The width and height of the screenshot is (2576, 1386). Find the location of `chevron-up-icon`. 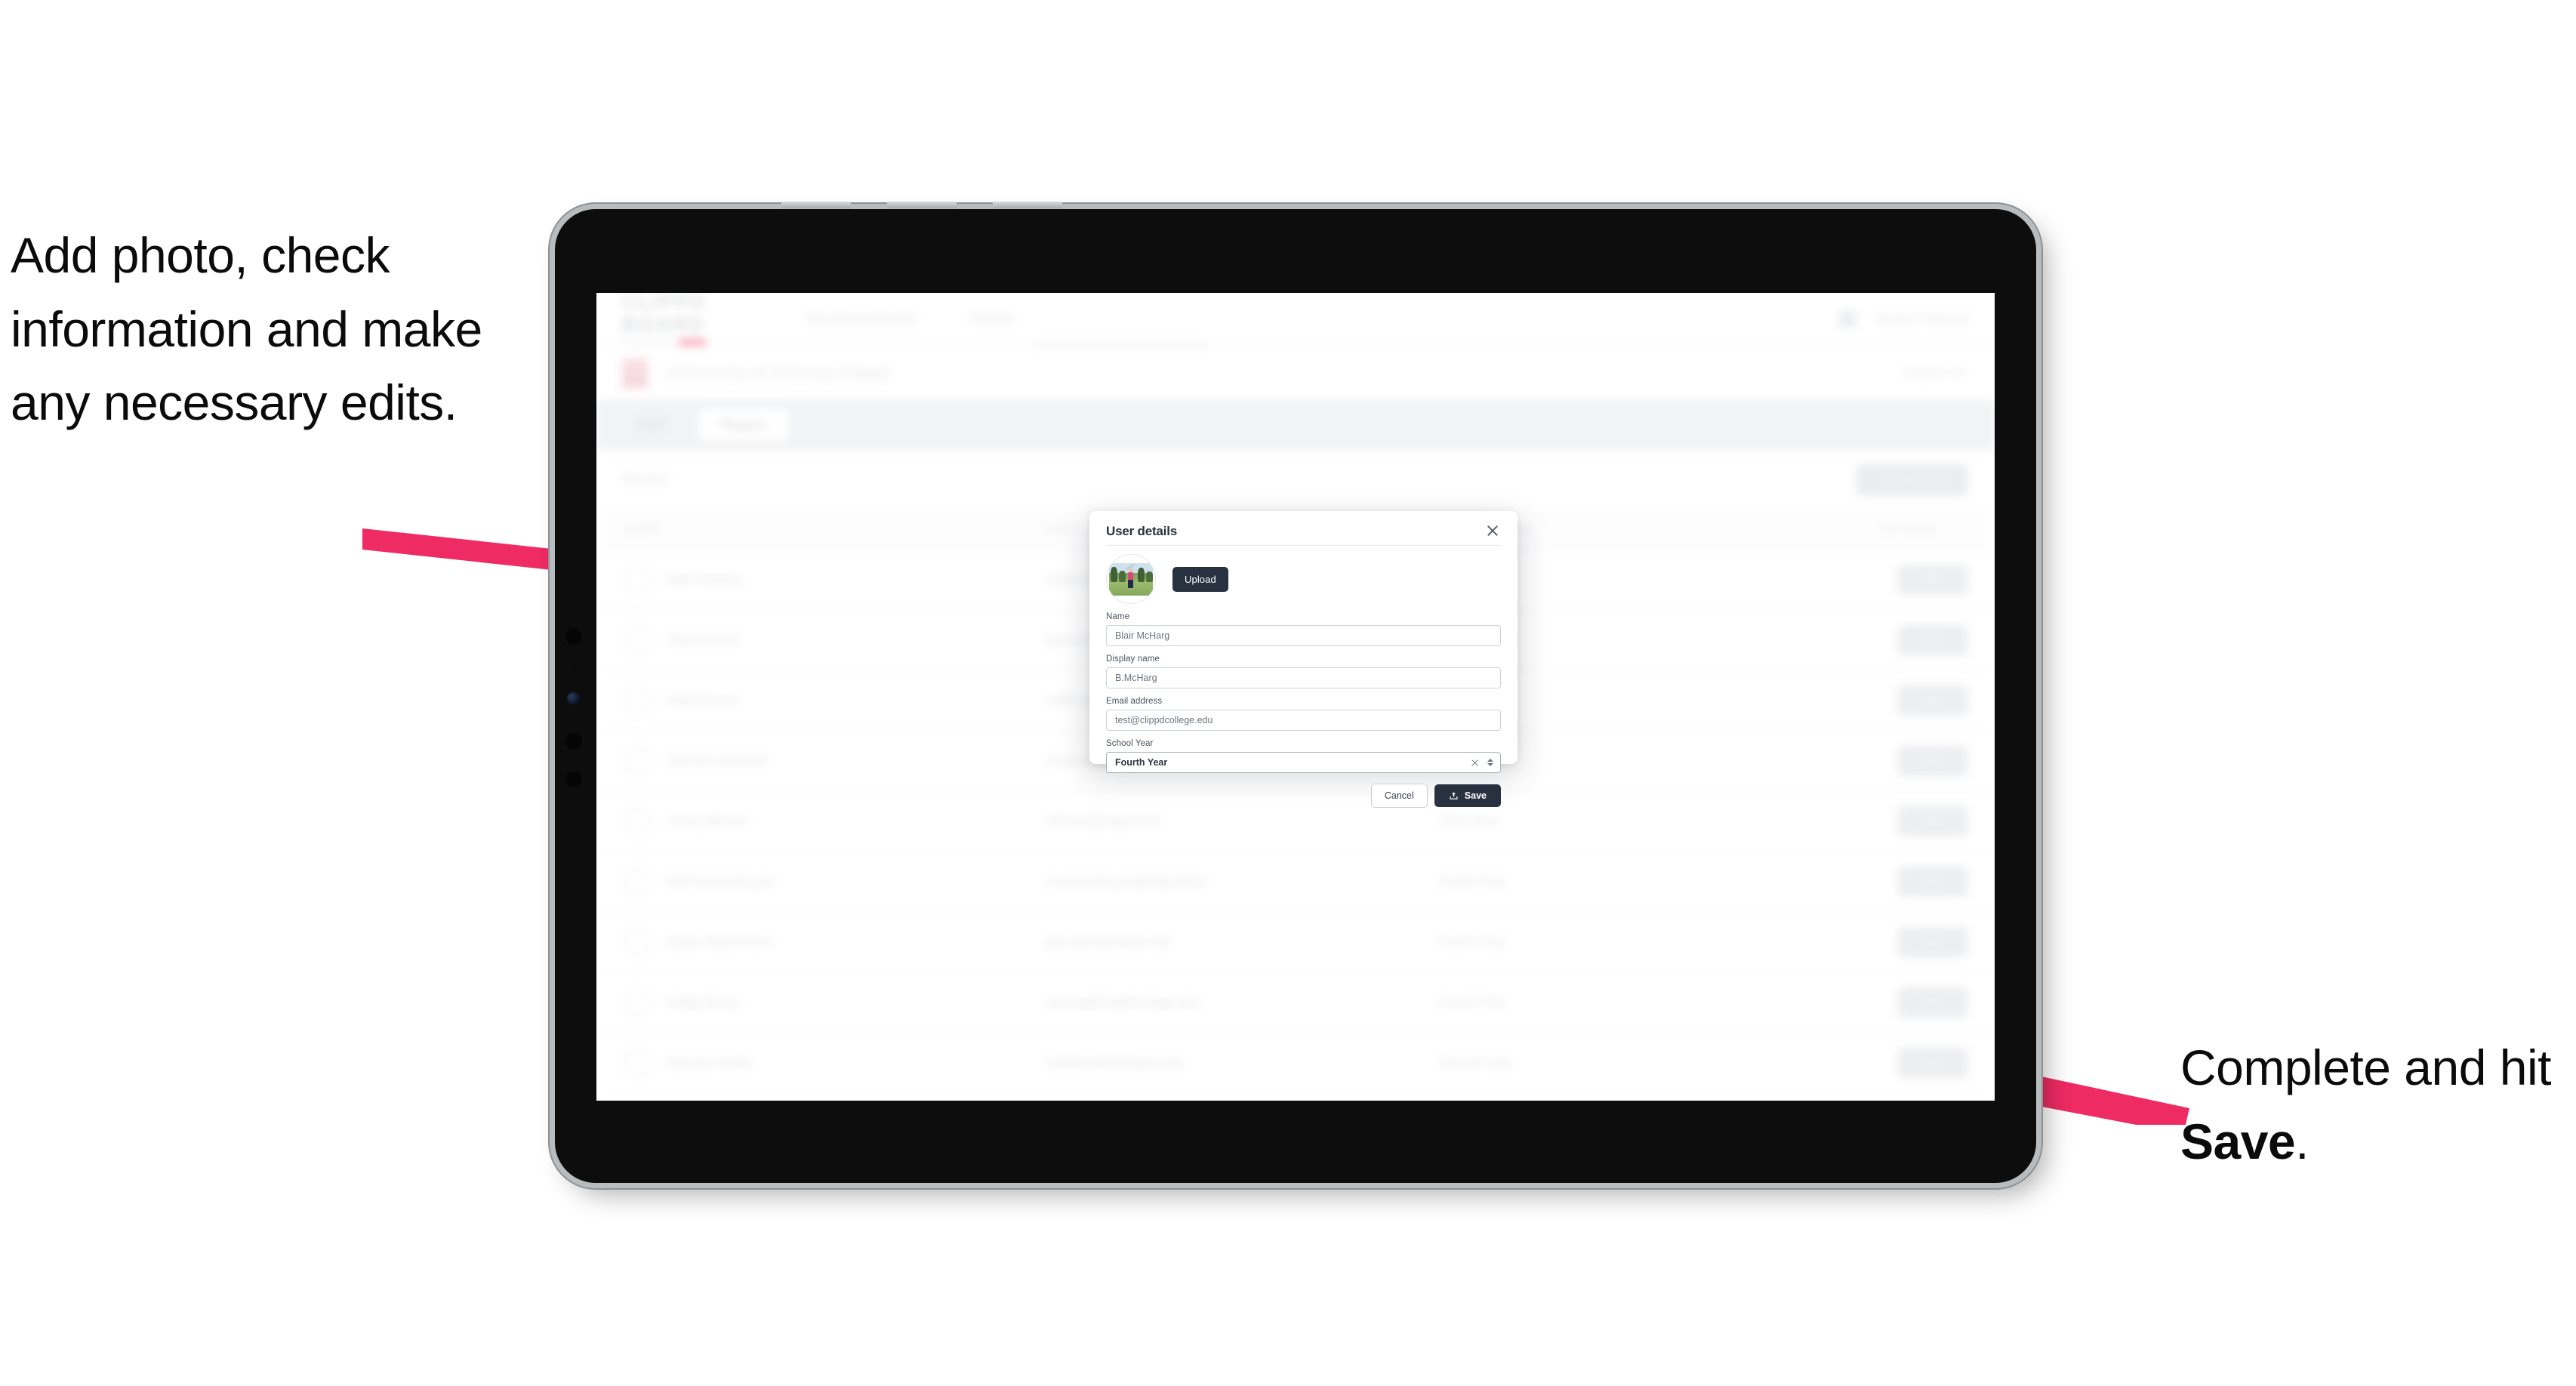

chevron-up-icon is located at coordinates (1490, 760).